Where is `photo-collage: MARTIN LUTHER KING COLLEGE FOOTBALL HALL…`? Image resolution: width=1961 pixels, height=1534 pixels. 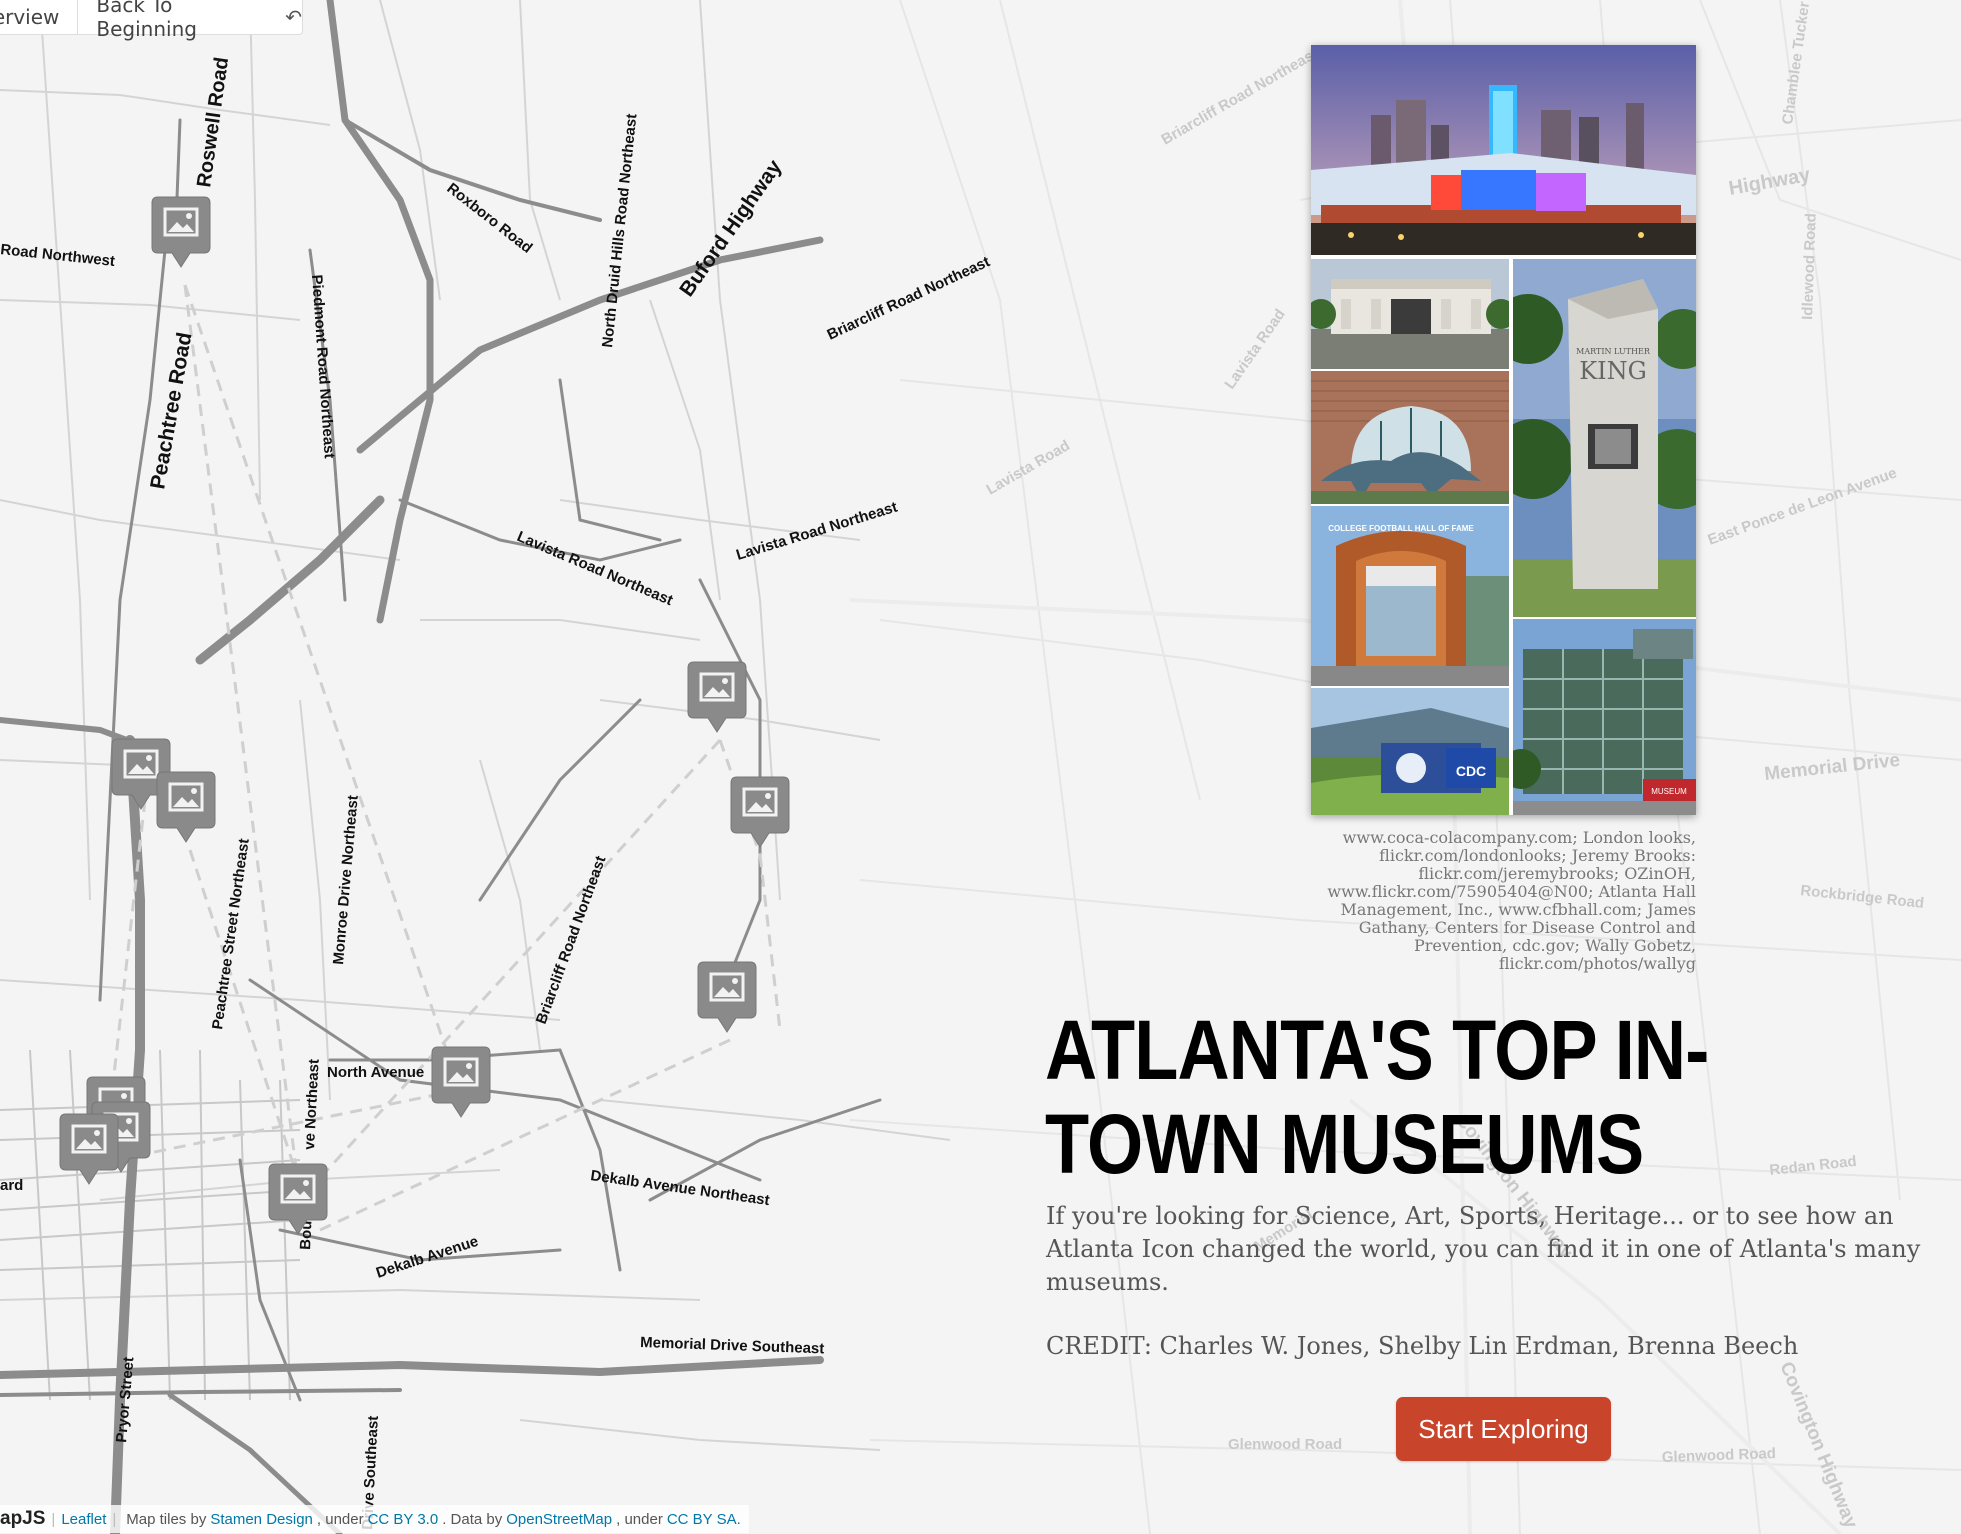 photo-collage: MARTIN LUTHER KING COLLEGE FOOTBALL HALL… is located at coordinates (1503, 430).